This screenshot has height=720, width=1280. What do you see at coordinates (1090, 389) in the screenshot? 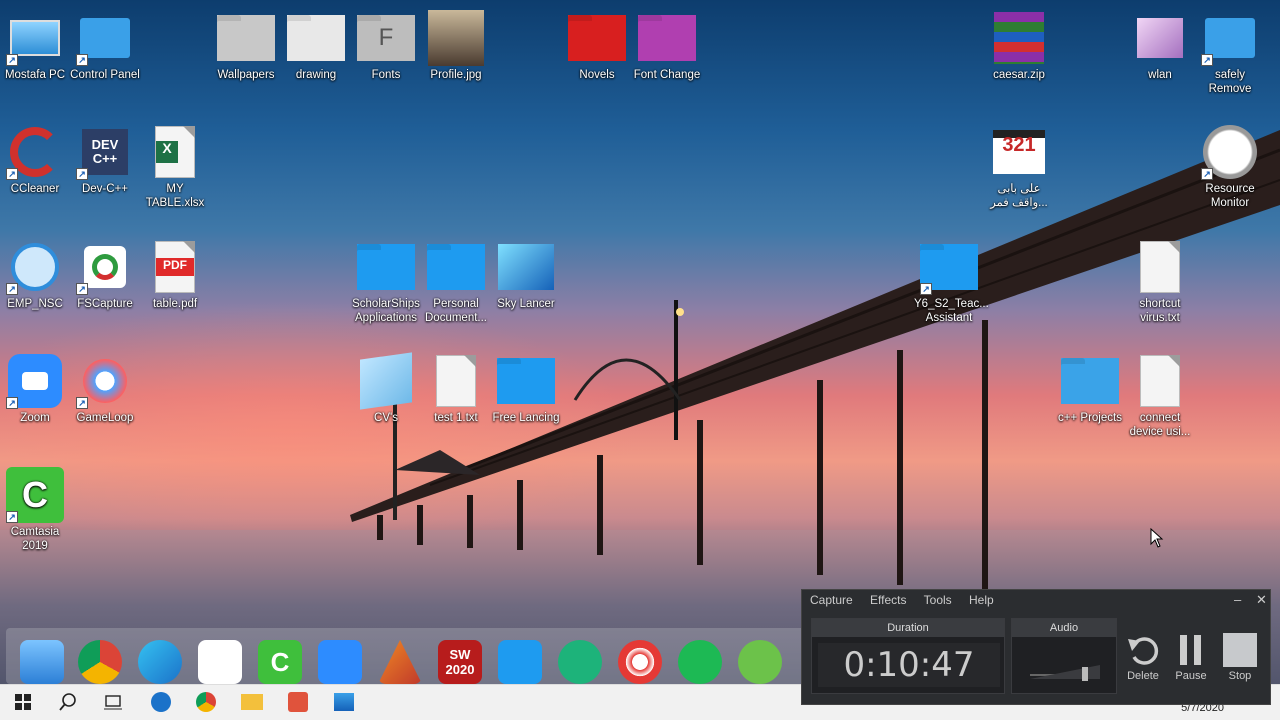
I see `desktop-icon-cpp-projects: c++ Projects` at bounding box center [1090, 389].